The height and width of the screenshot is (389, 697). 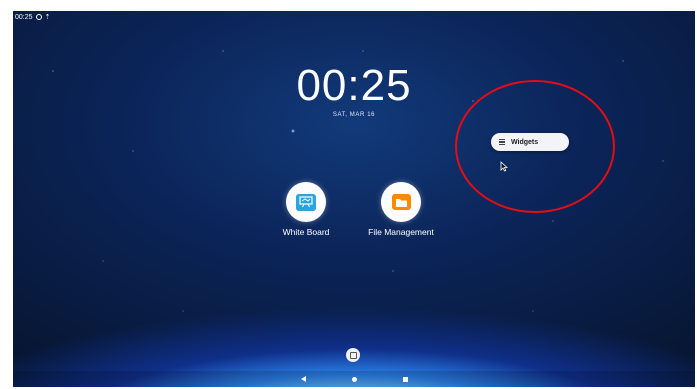 What do you see at coordinates (535, 146) in the screenshot?
I see `annotation-circle` at bounding box center [535, 146].